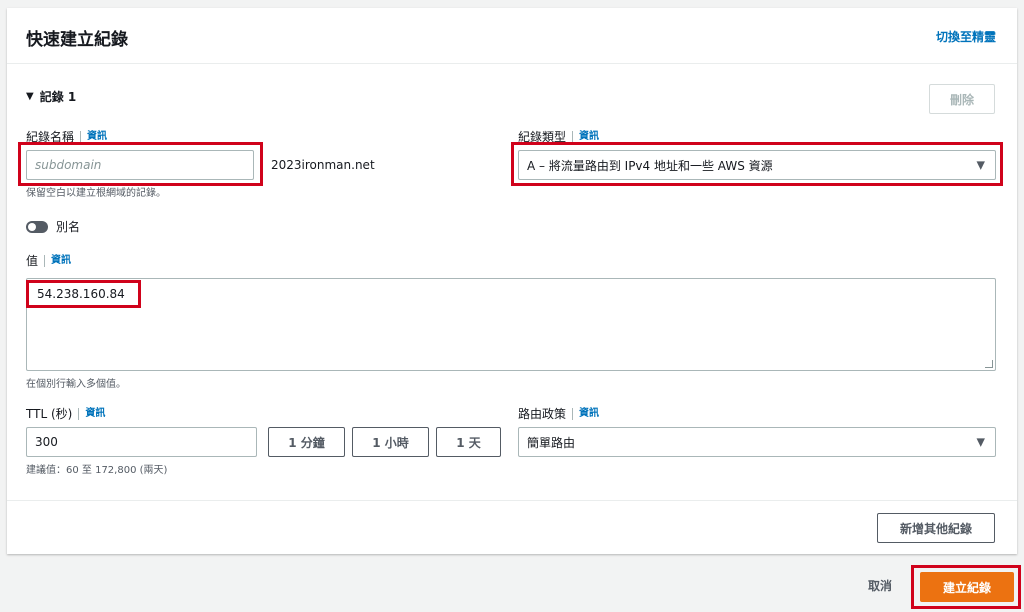 This screenshot has height=612, width=1024. Describe the element at coordinates (68, 227) in the screenshot. I see `alias-label: 別名` at that location.